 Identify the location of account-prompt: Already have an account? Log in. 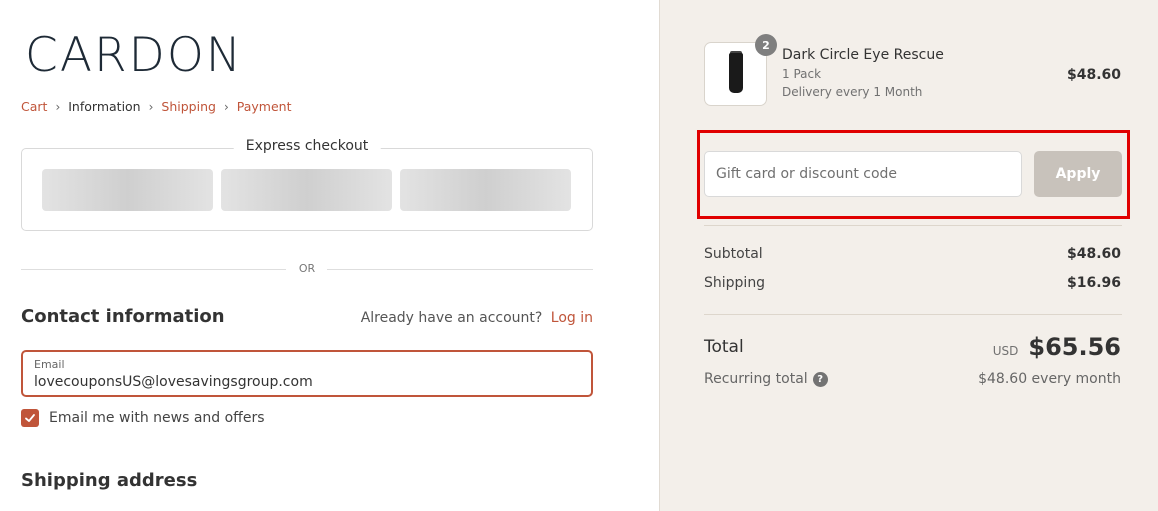
(477, 318).